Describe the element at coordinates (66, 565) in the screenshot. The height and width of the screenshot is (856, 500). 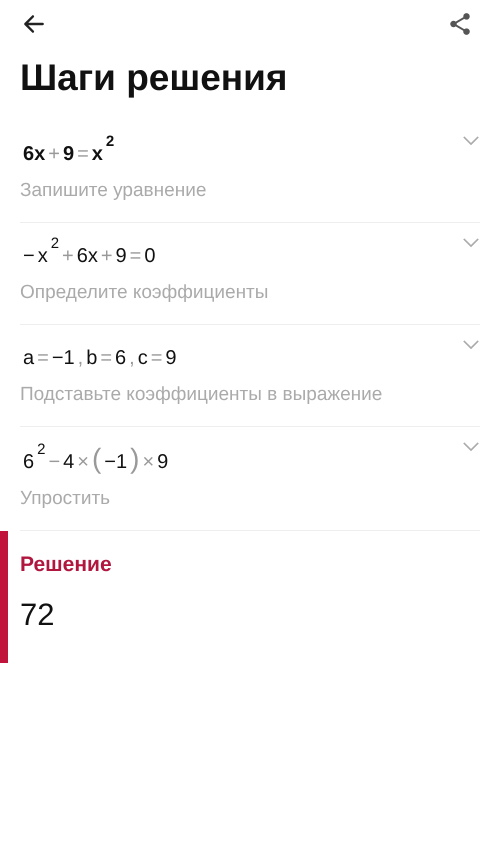
I see `solution-label: Решение` at that location.